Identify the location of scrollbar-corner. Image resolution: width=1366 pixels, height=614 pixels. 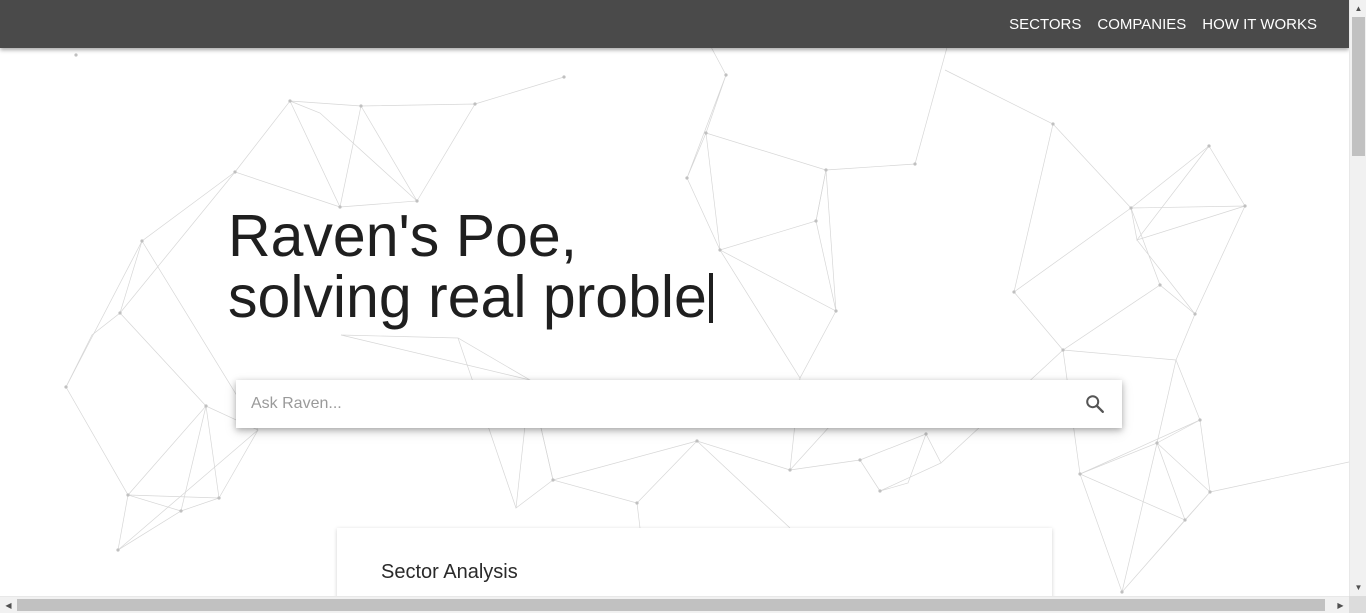
(1357, 604).